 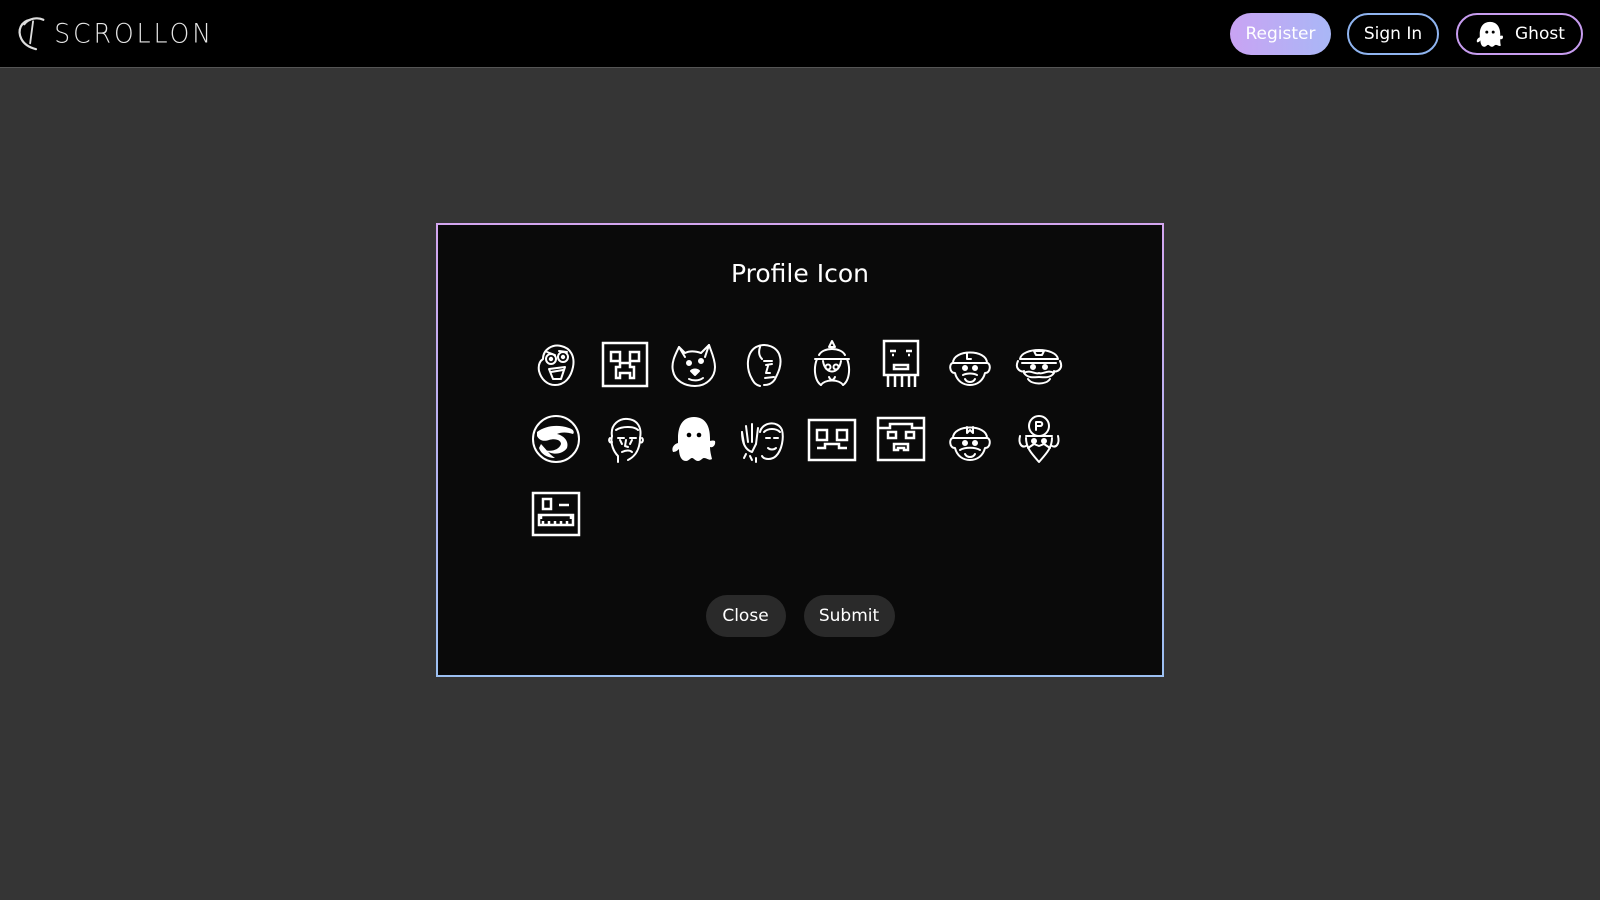 What do you see at coordinates (31, 34) in the screenshot?
I see `logo-swirl-icon` at bounding box center [31, 34].